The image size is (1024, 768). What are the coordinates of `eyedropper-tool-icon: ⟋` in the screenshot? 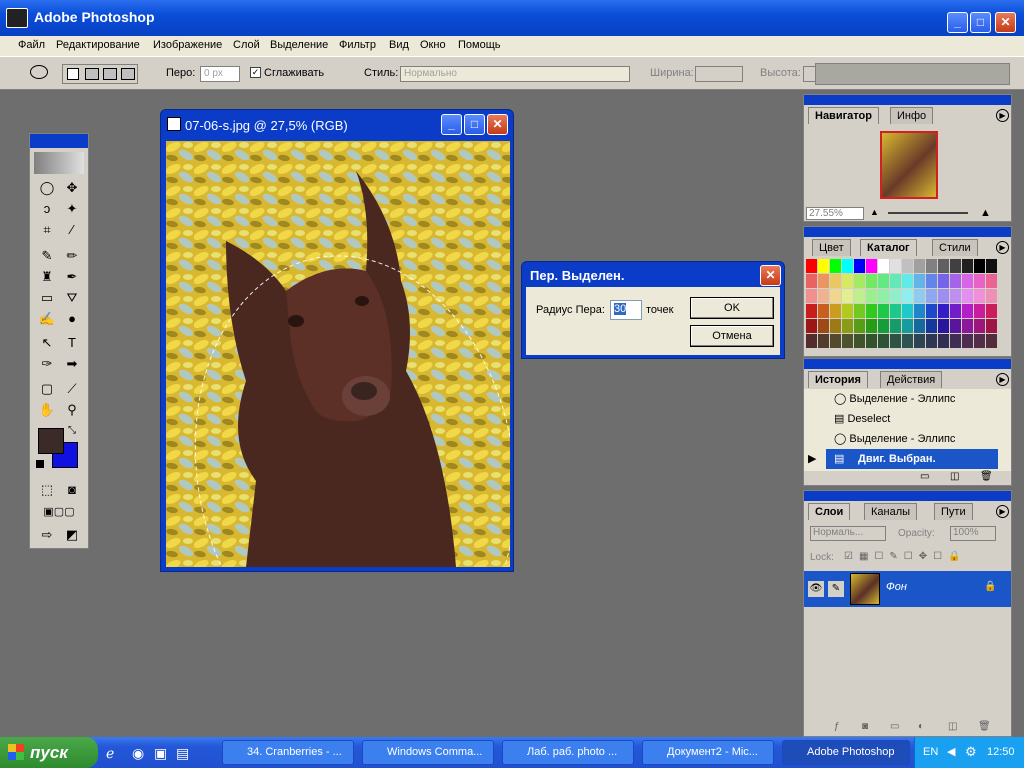 It's located at (72, 389).